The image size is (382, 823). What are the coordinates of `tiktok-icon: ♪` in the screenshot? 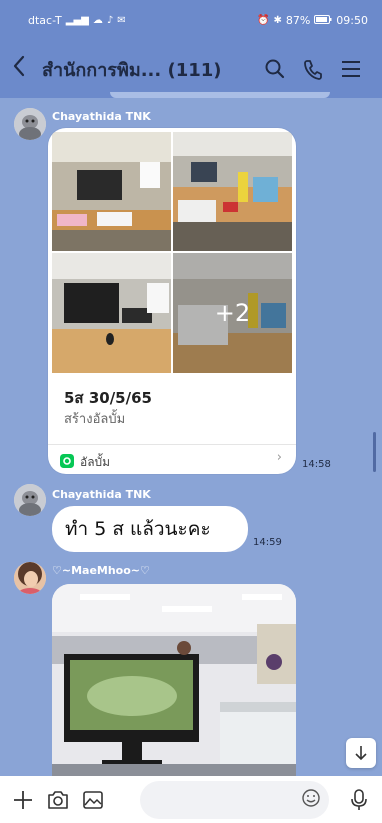 It's located at (110, 20).